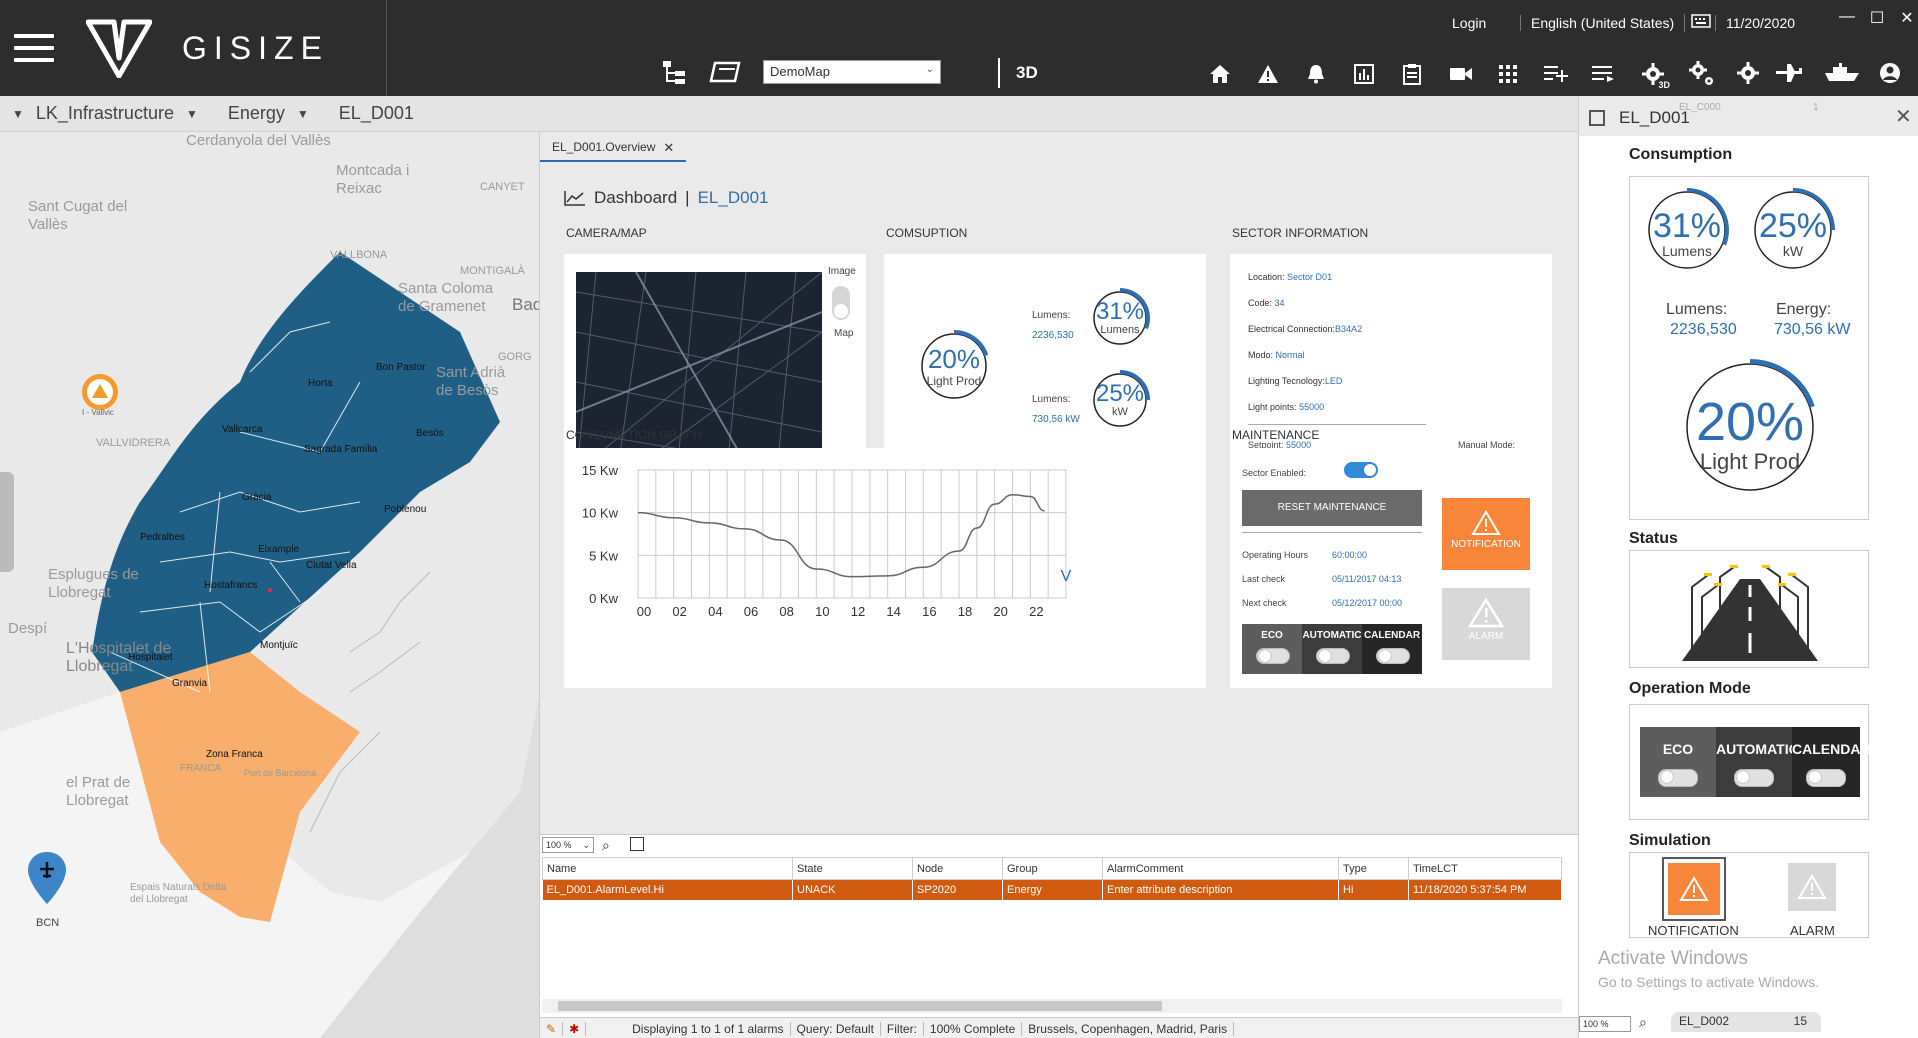 Image resolution: width=1918 pixels, height=1038 pixels. Describe the element at coordinates (7, 522) in the screenshot. I see `map-side-handle` at that location.